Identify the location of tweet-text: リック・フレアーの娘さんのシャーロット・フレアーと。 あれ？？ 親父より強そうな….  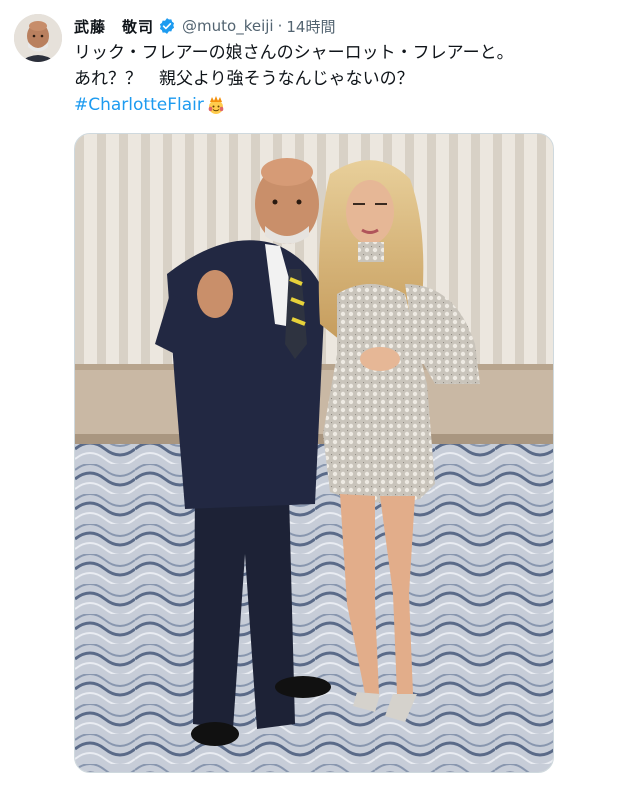
(344, 79).